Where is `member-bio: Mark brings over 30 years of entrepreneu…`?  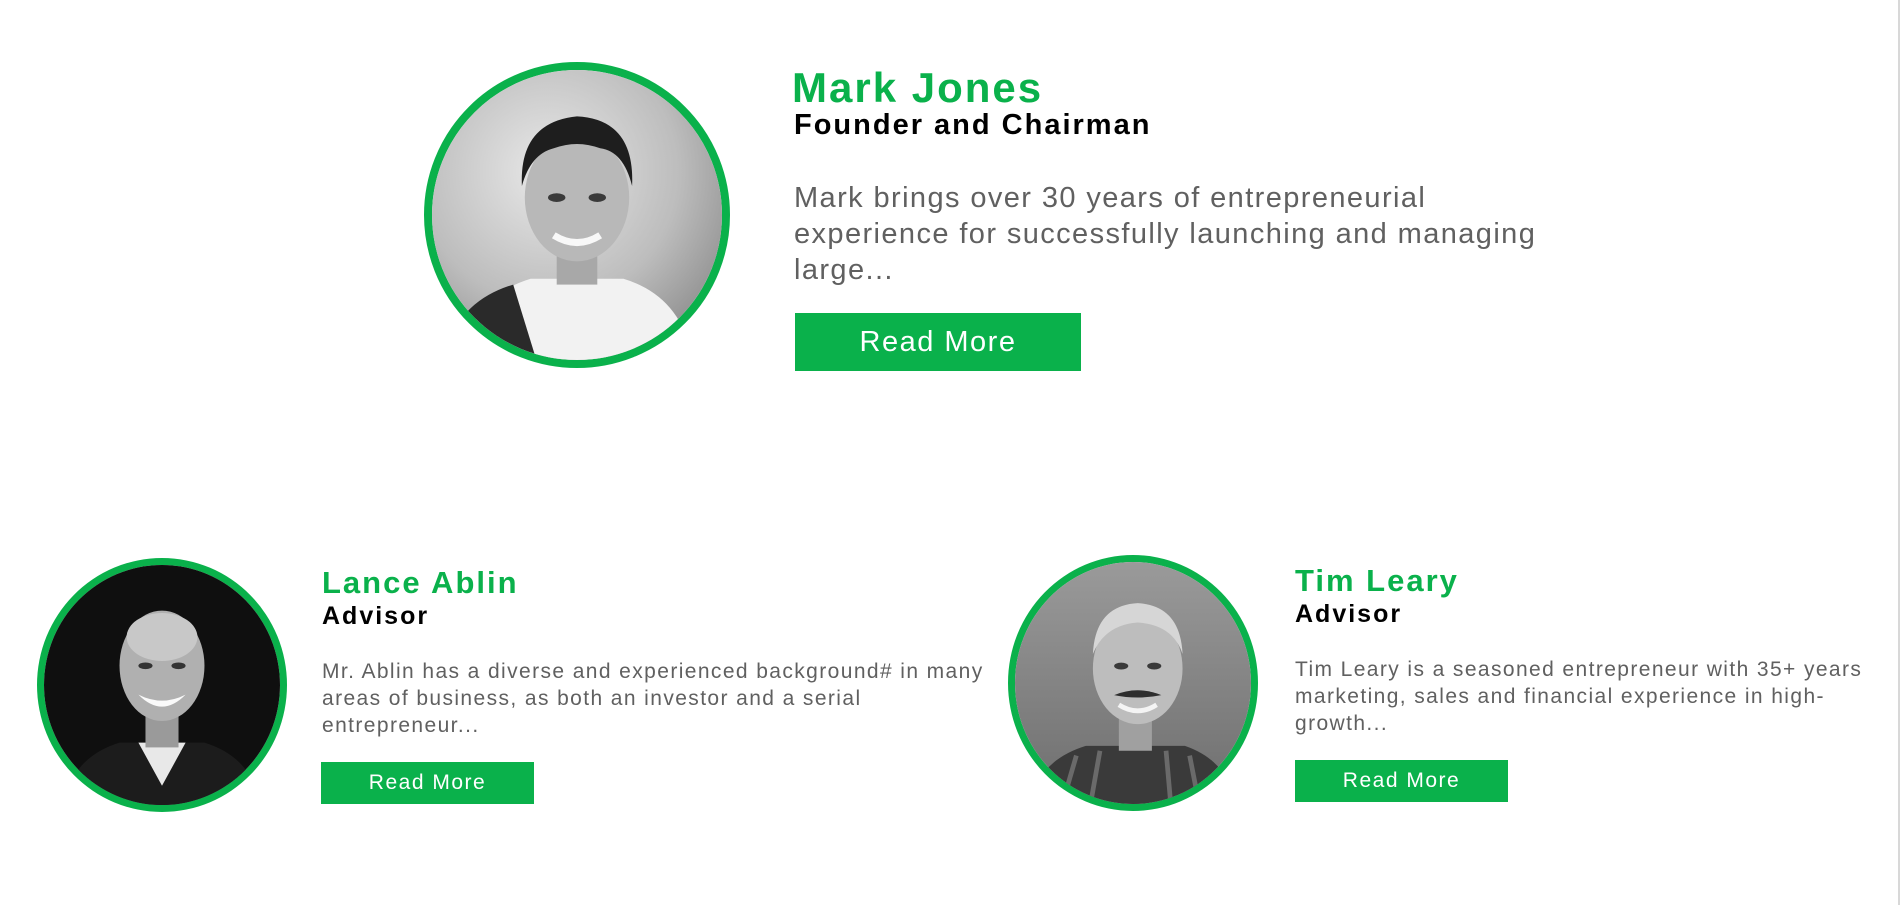 member-bio: Mark brings over 30 years of entrepreneu… is located at coordinates (1165, 234).